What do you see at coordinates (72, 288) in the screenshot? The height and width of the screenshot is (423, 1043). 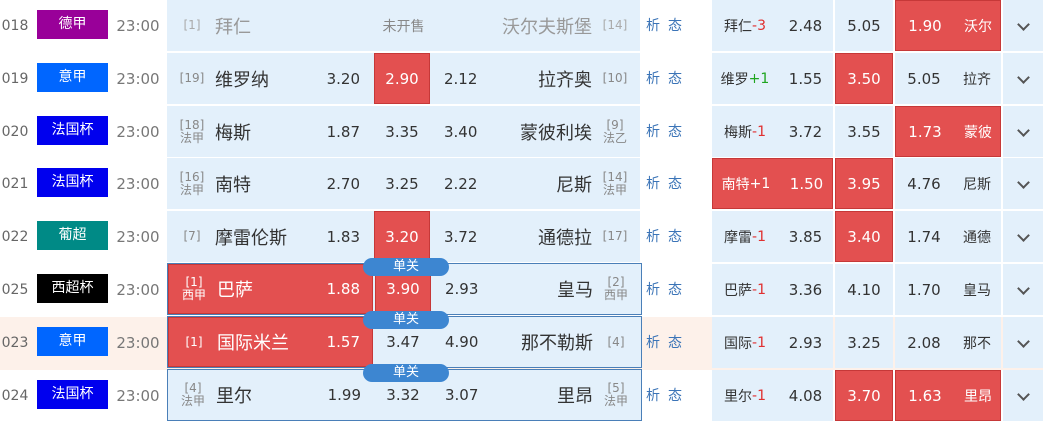 I see `league-badge: 西超杯` at bounding box center [72, 288].